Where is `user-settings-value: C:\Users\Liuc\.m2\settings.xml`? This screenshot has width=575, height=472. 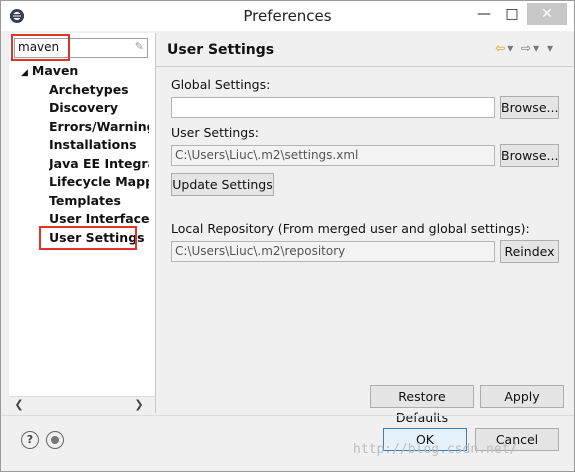 user-settings-value: C:\Users\Liuc\.m2\settings.xml is located at coordinates (267, 155).